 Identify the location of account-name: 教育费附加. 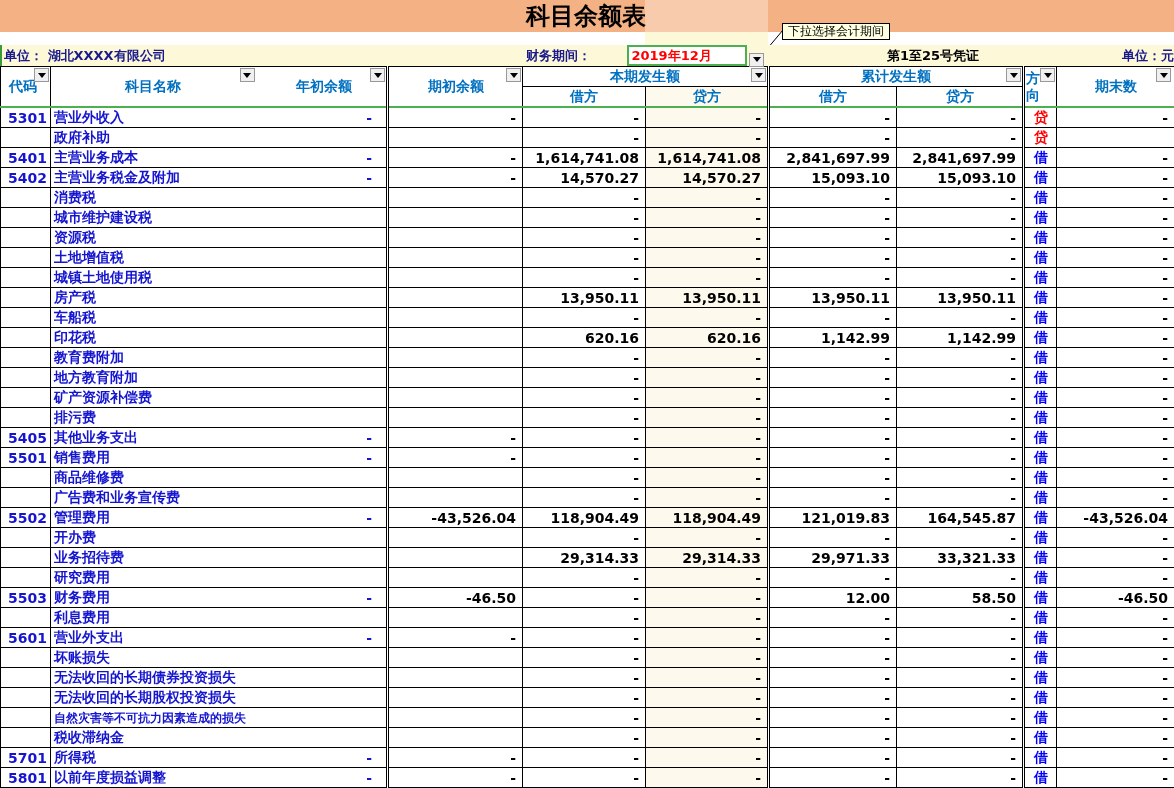
(89, 357).